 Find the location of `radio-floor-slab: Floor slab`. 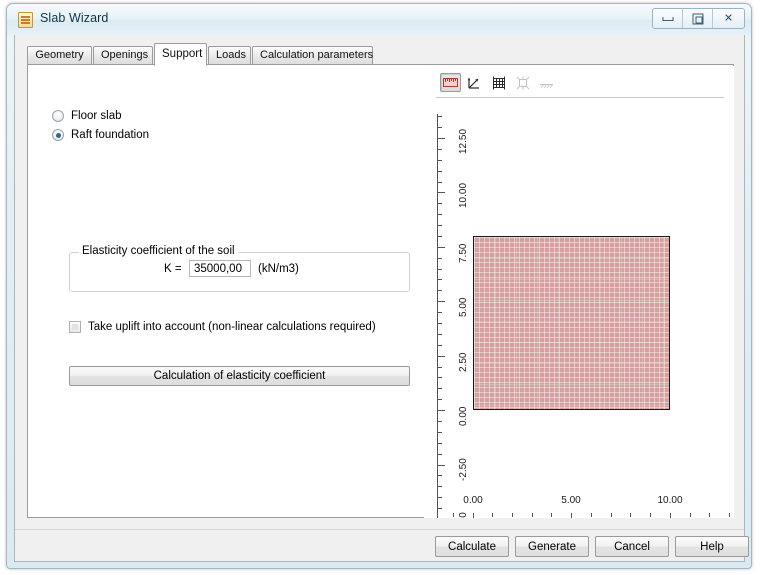

radio-floor-slab: Floor slab is located at coordinates (87, 116).